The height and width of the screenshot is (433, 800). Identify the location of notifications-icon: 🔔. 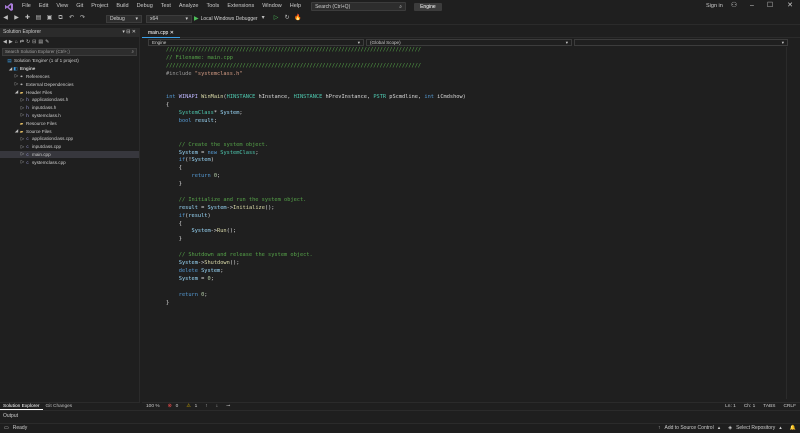
(793, 428).